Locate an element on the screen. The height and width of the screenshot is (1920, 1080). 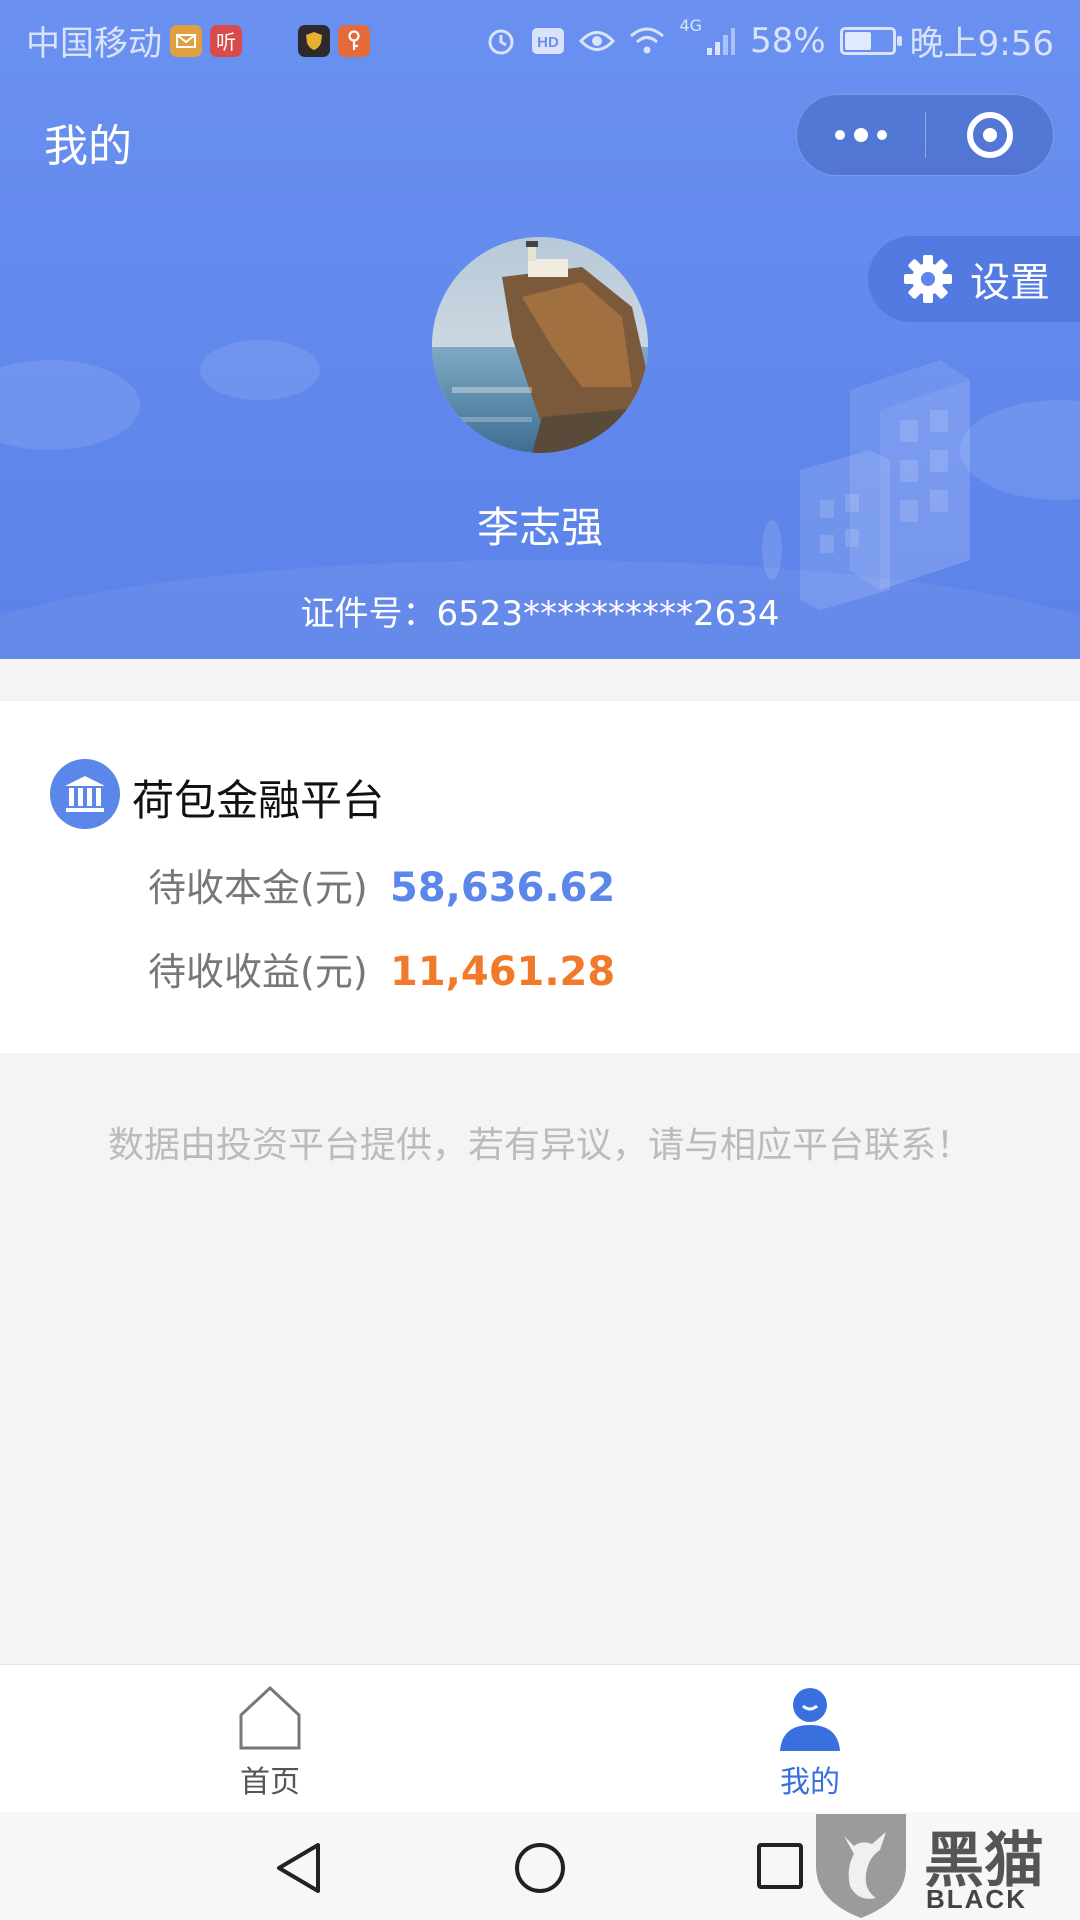
user-icon is located at coordinates (810, 1719).